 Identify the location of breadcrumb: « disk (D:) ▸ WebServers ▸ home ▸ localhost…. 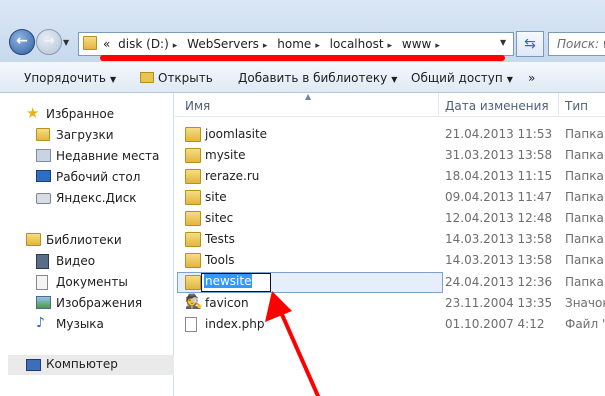
(274, 44).